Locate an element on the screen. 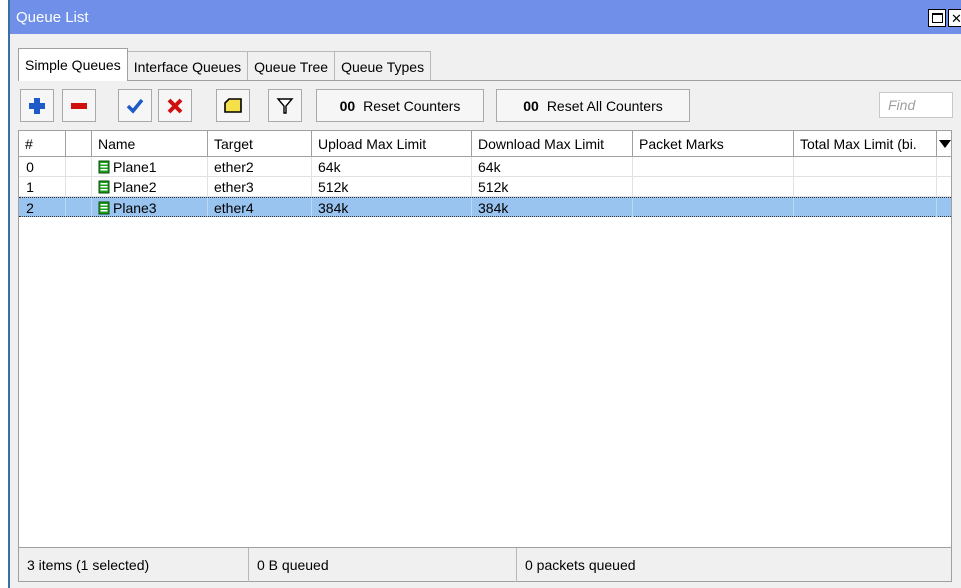 The height and width of the screenshot is (588, 961). triangle-down-icon is located at coordinates (945, 143).